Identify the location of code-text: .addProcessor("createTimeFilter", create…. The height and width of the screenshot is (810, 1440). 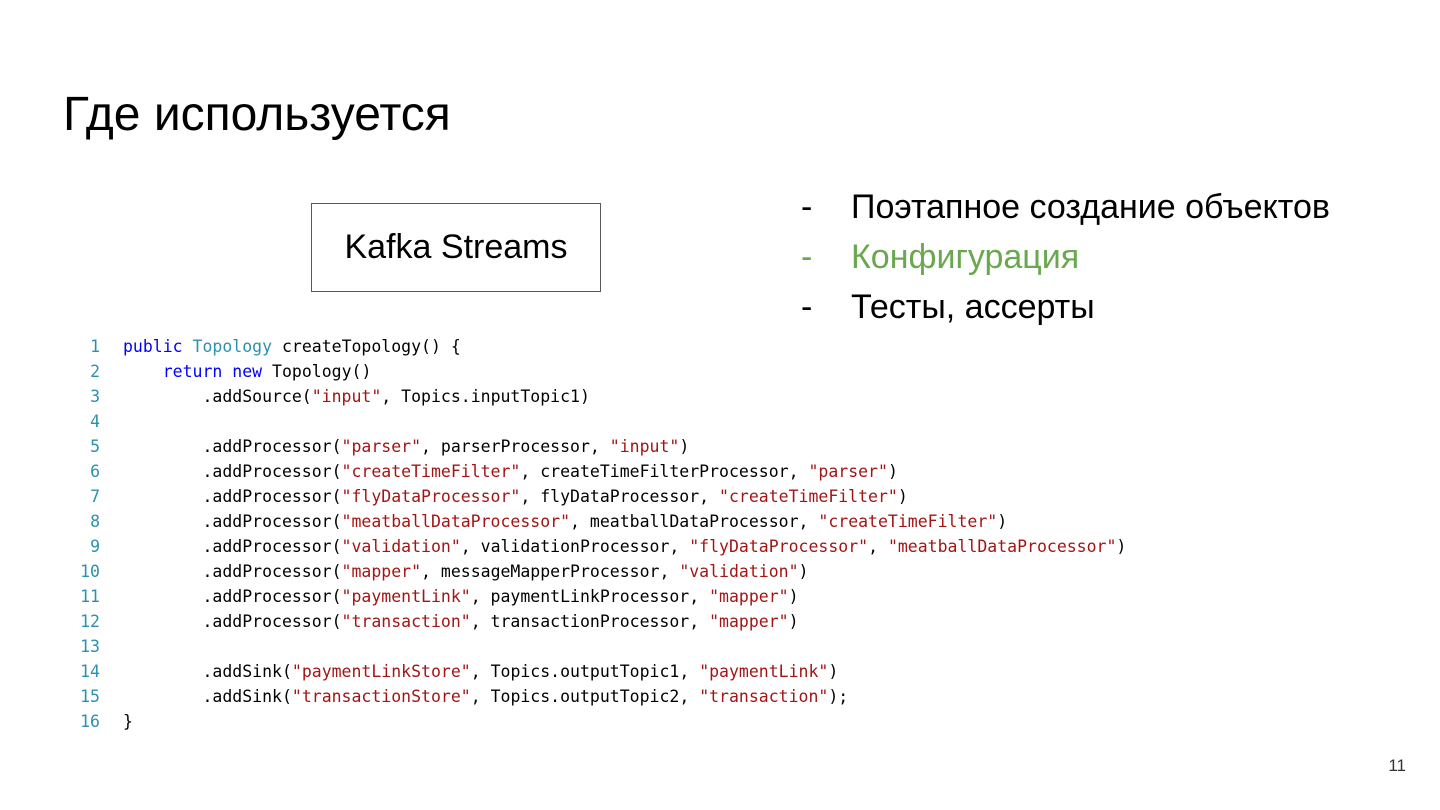
(510, 471).